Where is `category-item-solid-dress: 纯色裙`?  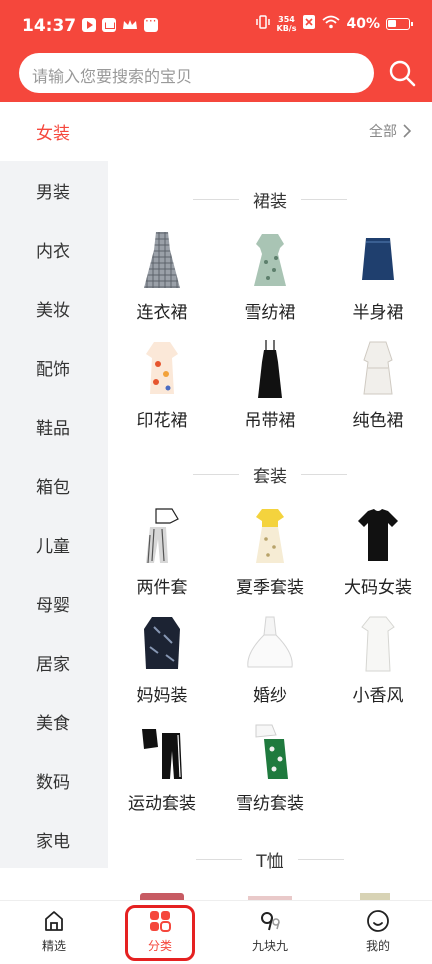 category-item-solid-dress: 纯色裙 is located at coordinates (378, 384).